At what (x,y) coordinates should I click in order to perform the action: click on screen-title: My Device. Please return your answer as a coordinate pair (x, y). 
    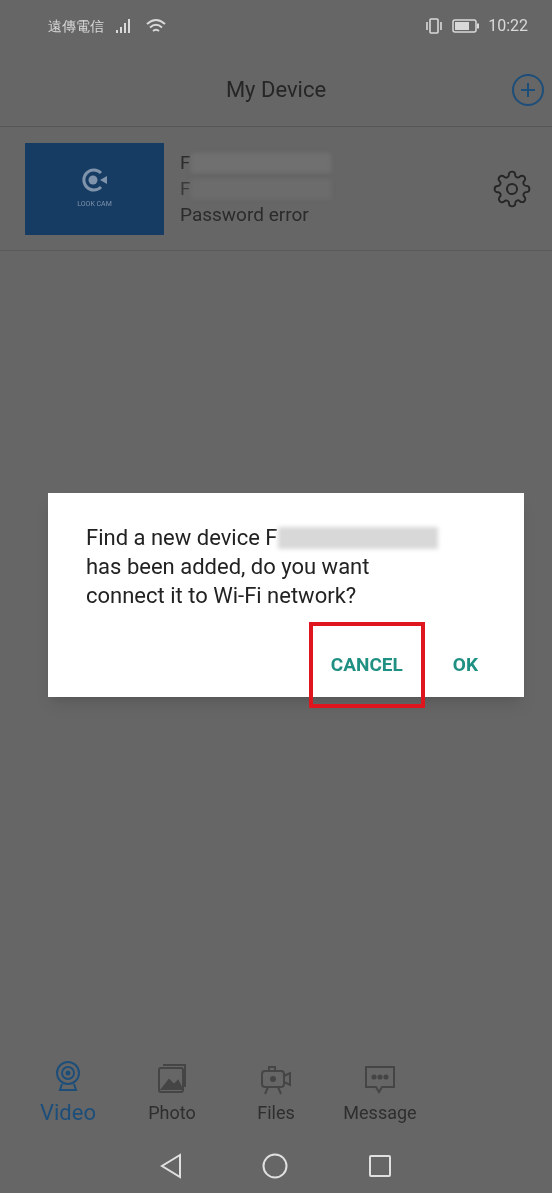
    Looking at the image, I should click on (276, 89).